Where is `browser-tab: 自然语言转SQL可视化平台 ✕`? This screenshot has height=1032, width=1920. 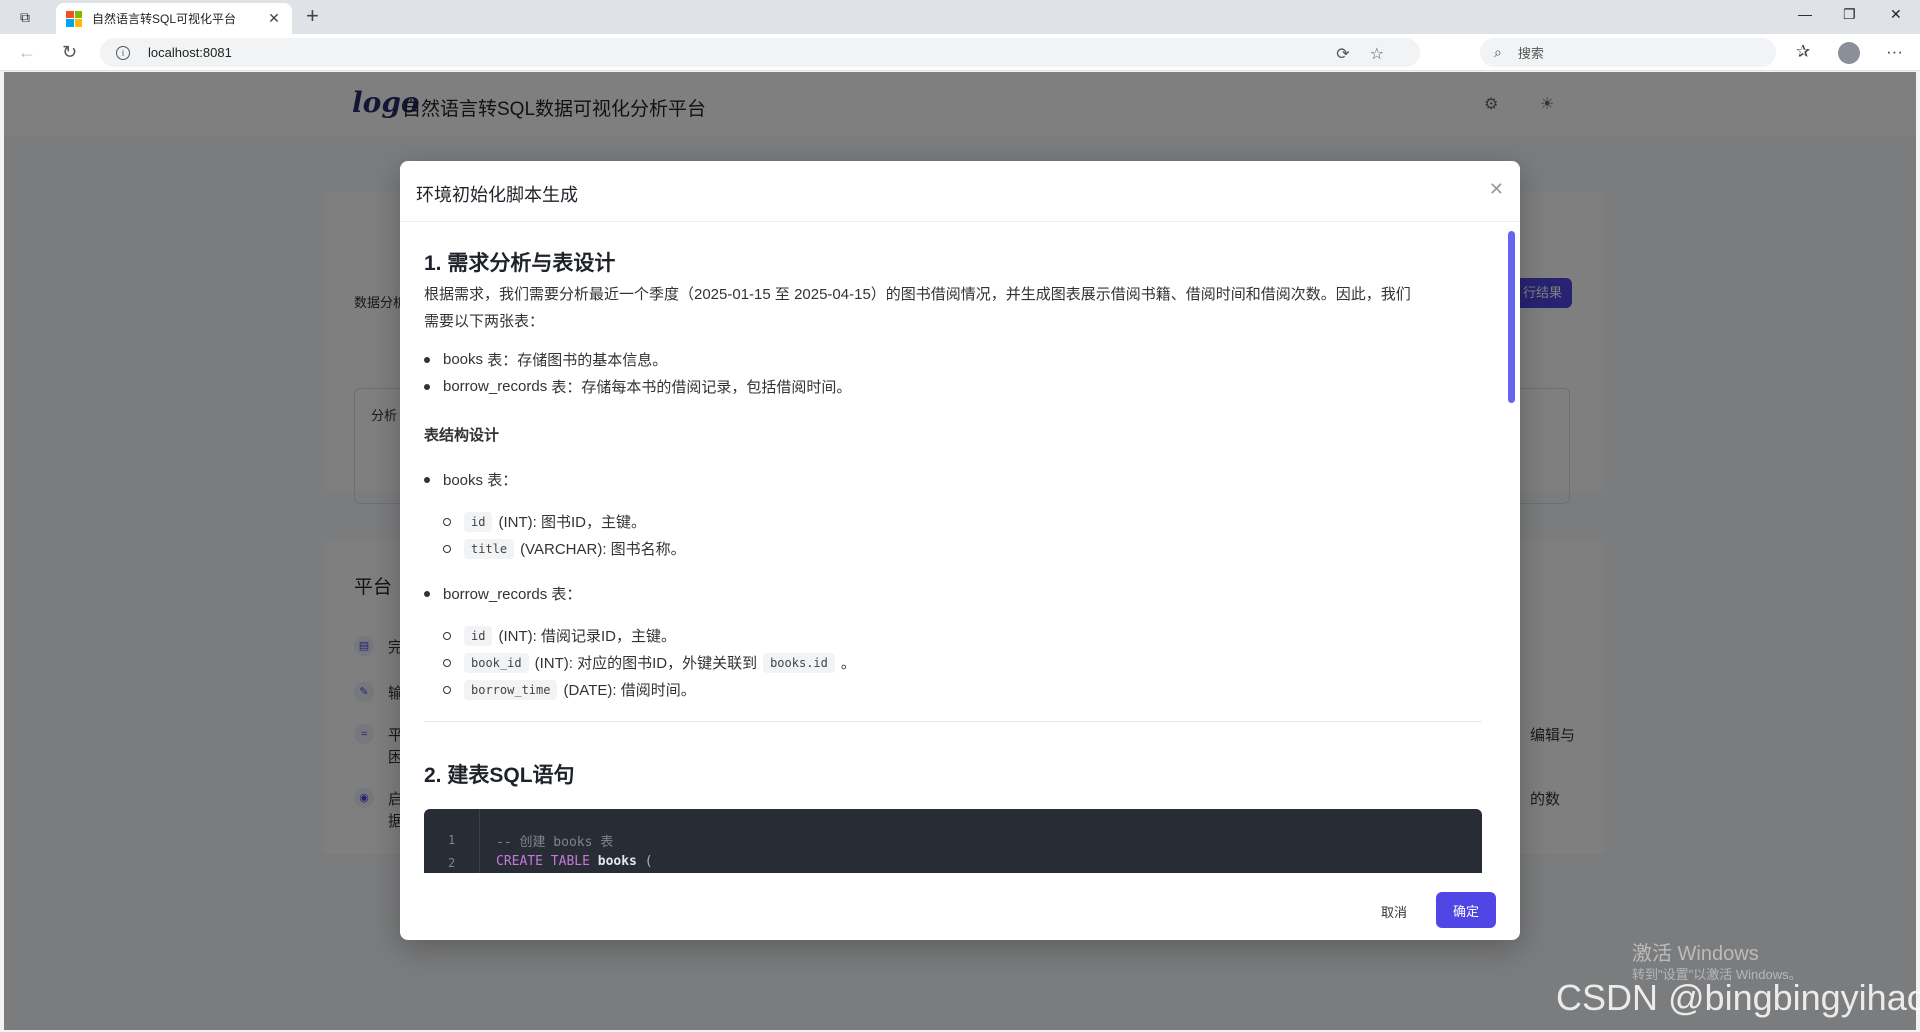
browser-tab: 自然语言转SQL可视化平台 ✕ is located at coordinates (174, 18).